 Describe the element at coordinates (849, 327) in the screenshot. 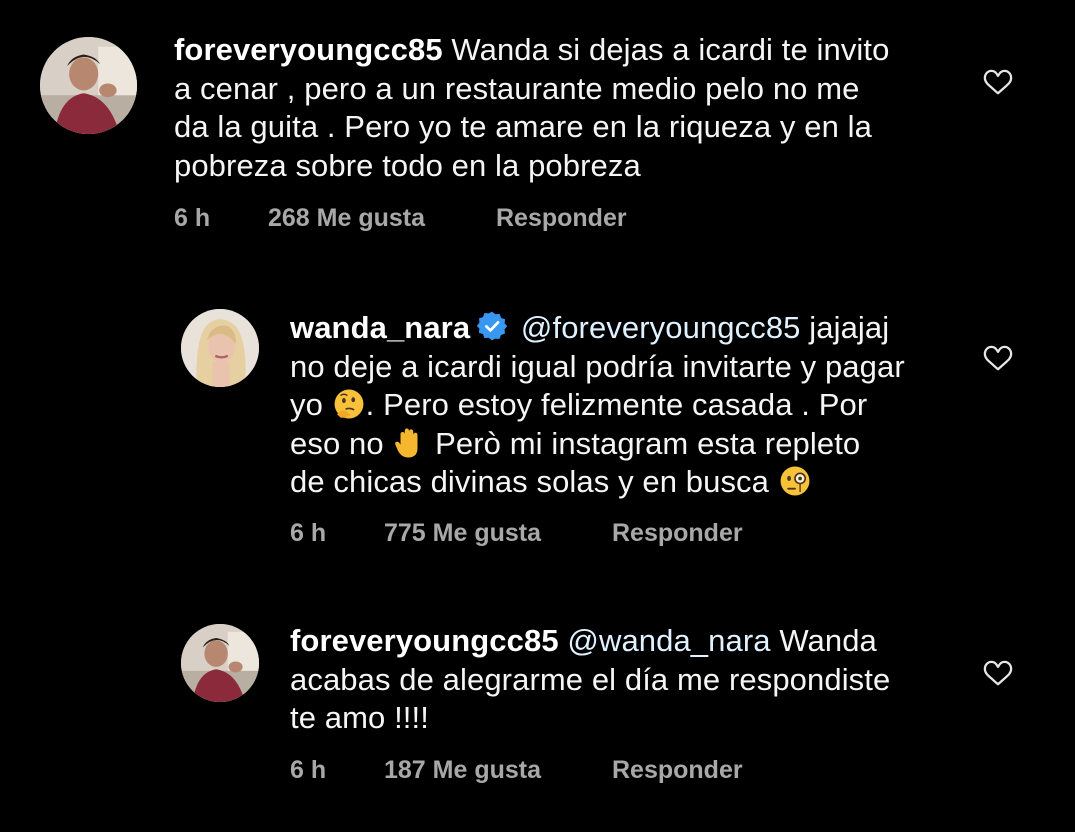

I see `comment-line: jajajaj` at that location.